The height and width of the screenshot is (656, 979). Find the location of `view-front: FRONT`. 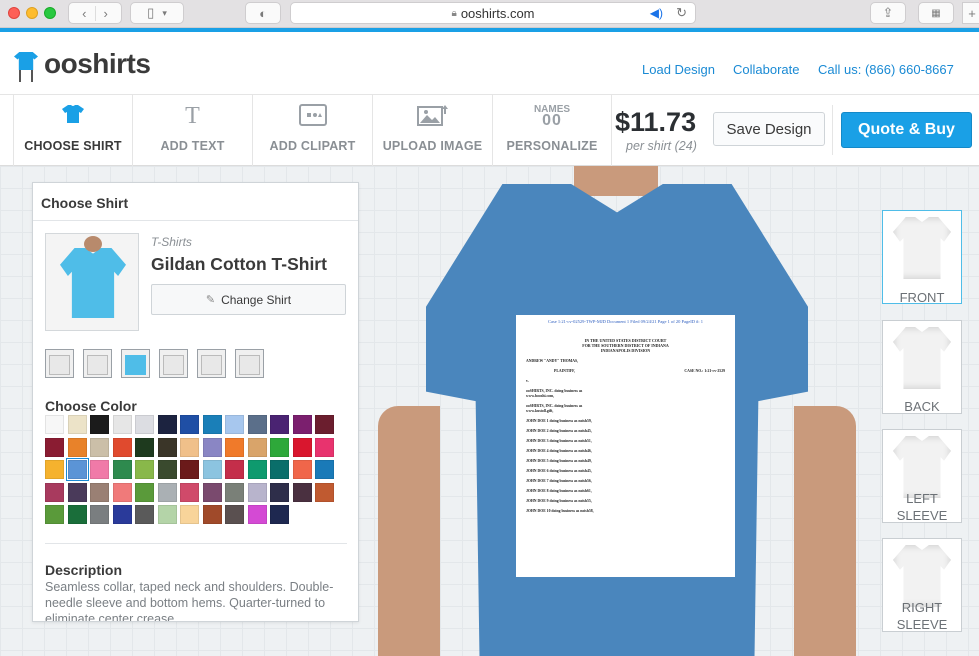

view-front: FRONT is located at coordinates (922, 257).